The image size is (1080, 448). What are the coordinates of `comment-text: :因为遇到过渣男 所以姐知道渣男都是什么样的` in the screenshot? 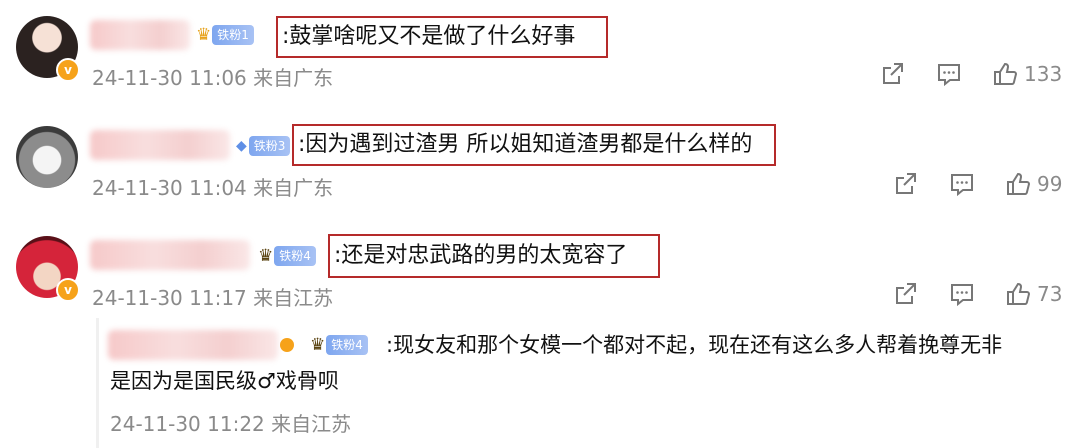 It's located at (525, 144).